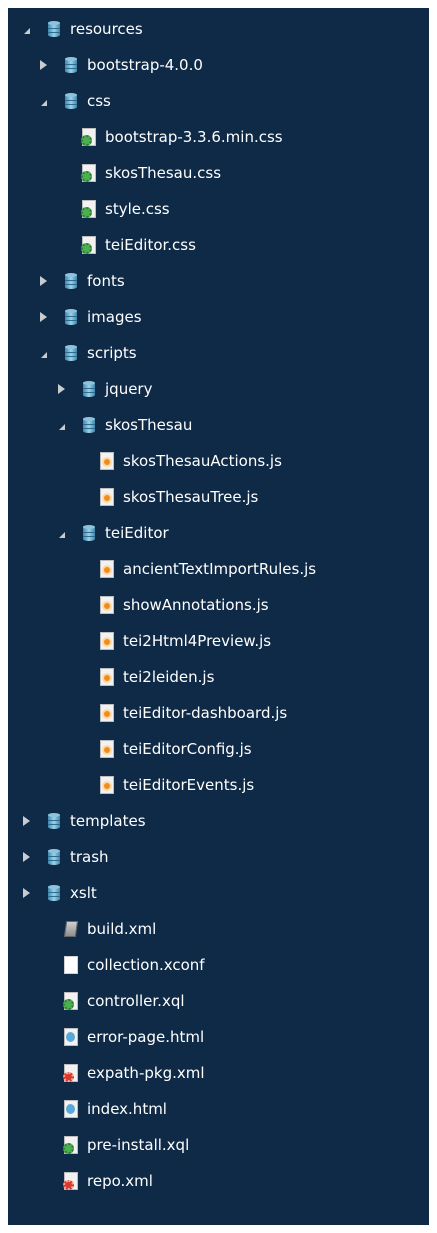  I want to click on tree-folder-item: templates, so click(218, 821).